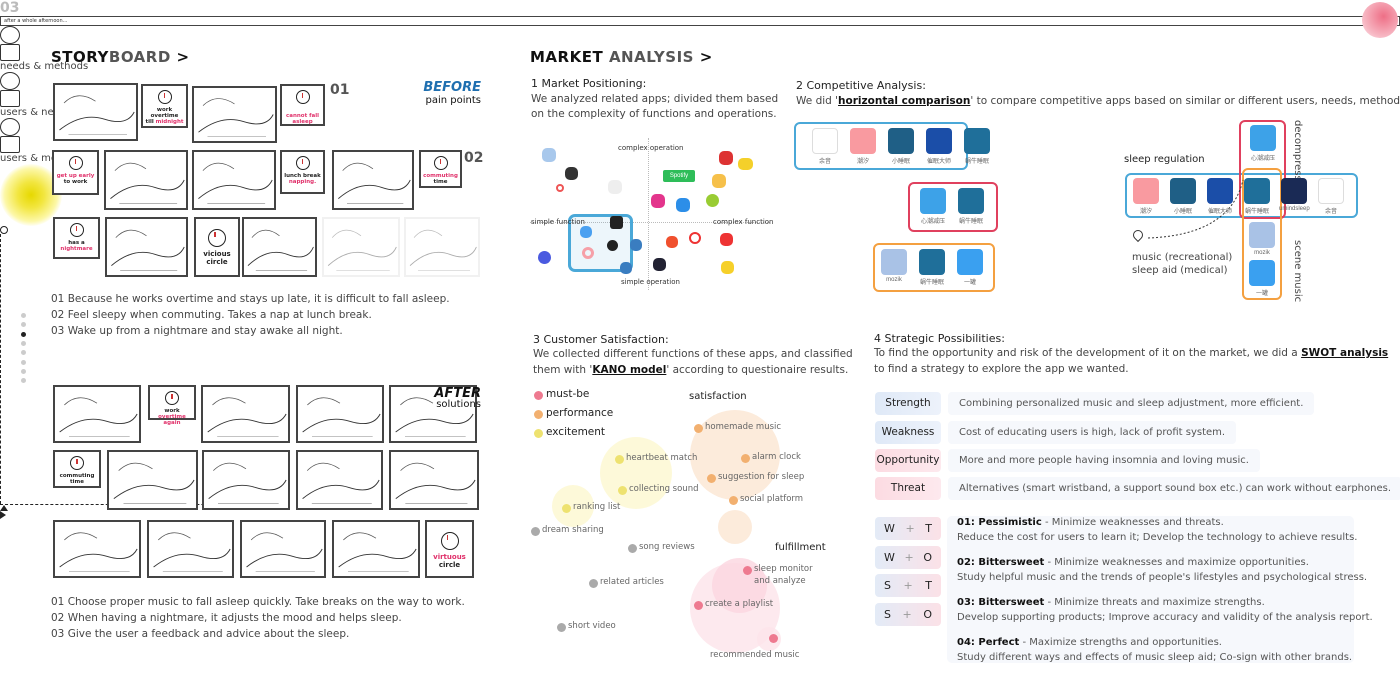 Image resolution: width=1400 pixels, height=700 pixels. What do you see at coordinates (453, 100) in the screenshot?
I see `before-subtitle: pain points` at bounding box center [453, 100].